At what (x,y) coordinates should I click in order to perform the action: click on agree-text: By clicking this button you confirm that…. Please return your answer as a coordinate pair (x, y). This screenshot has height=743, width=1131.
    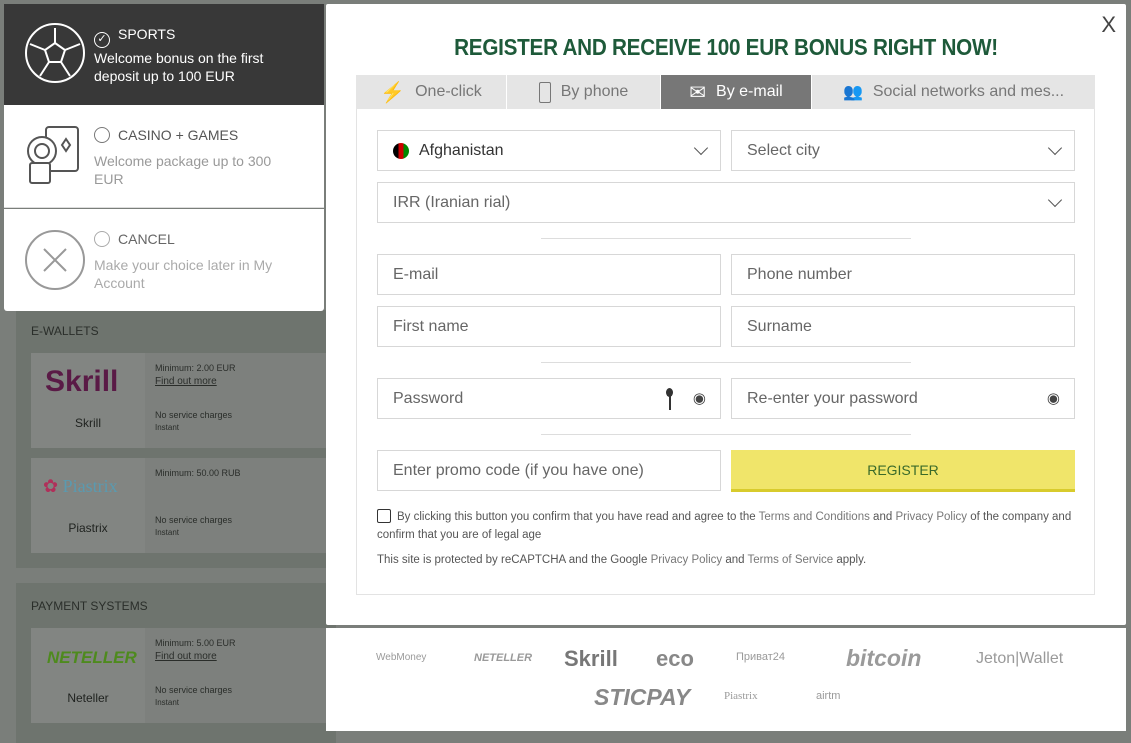
    Looking at the image, I should click on (578, 517).